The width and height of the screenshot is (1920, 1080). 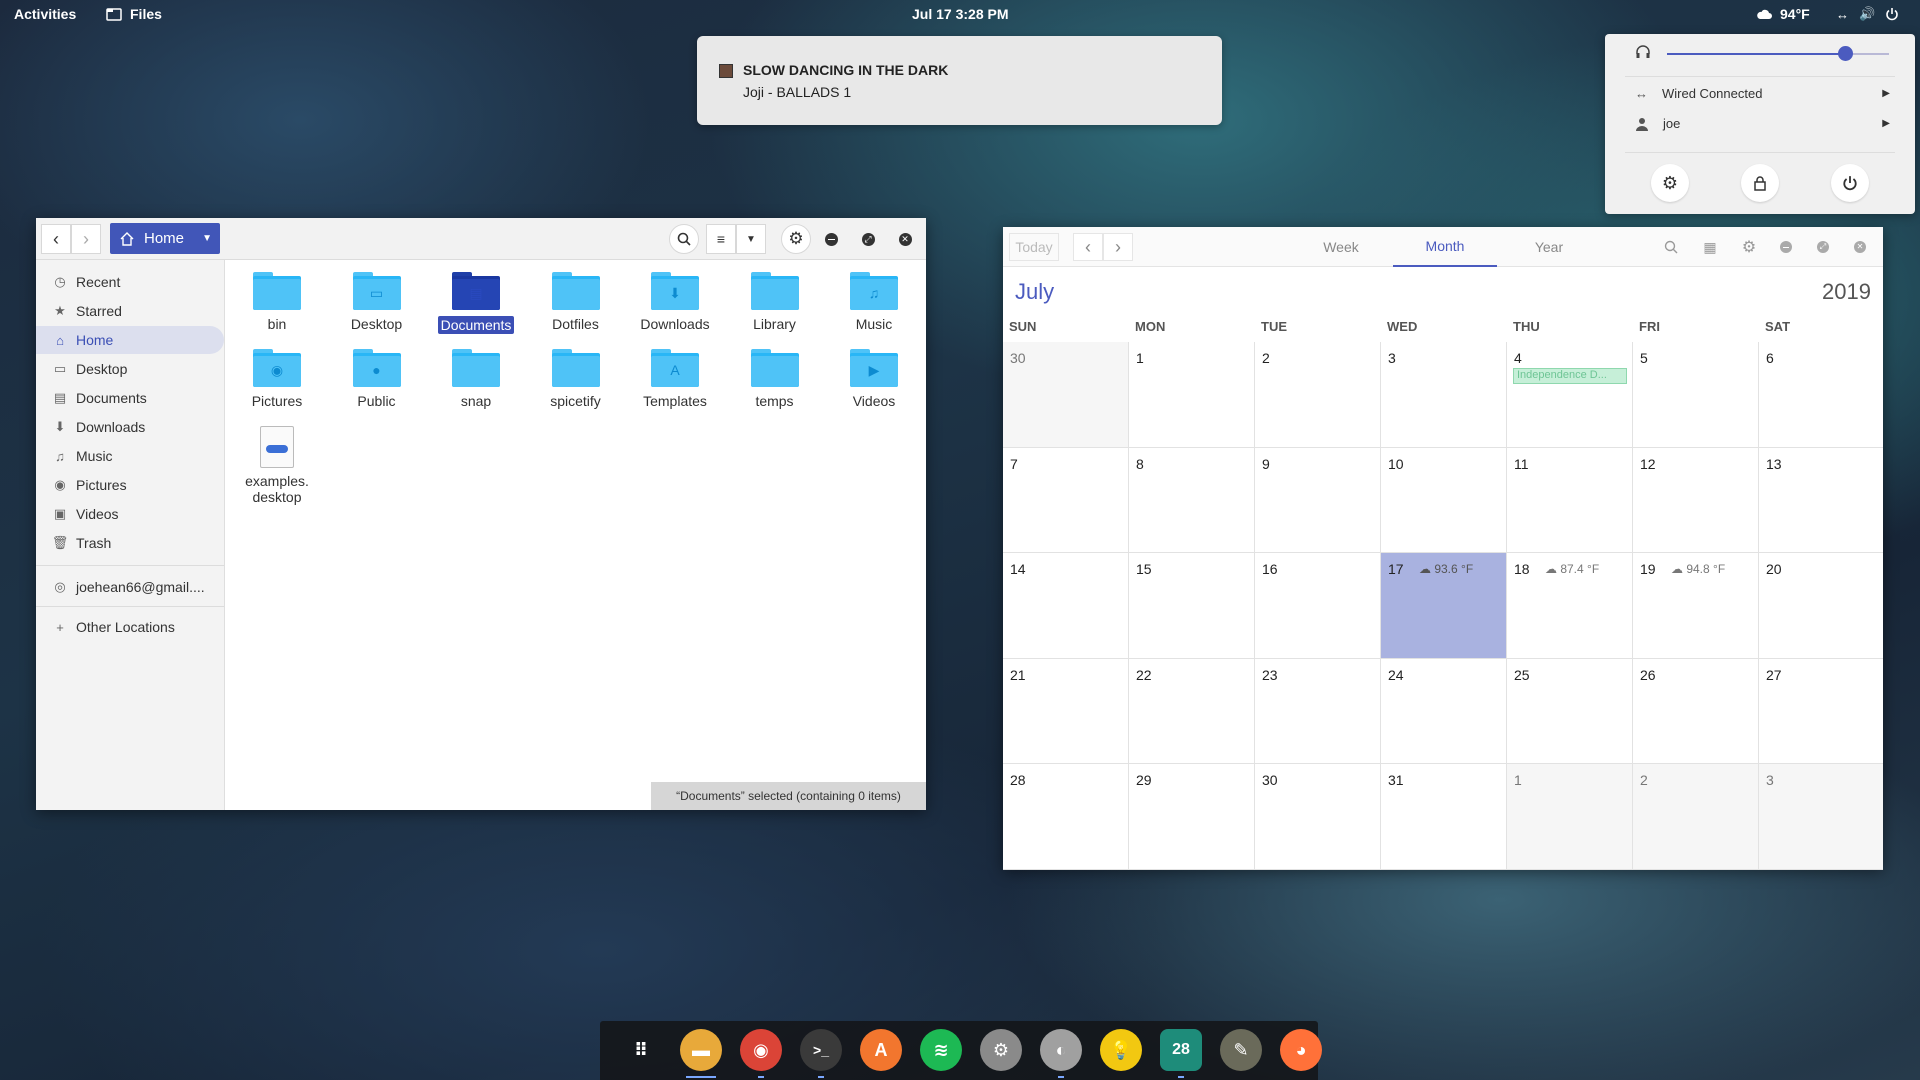 What do you see at coordinates (1318, 395) in the screenshot?
I see `day-cell: 2` at bounding box center [1318, 395].